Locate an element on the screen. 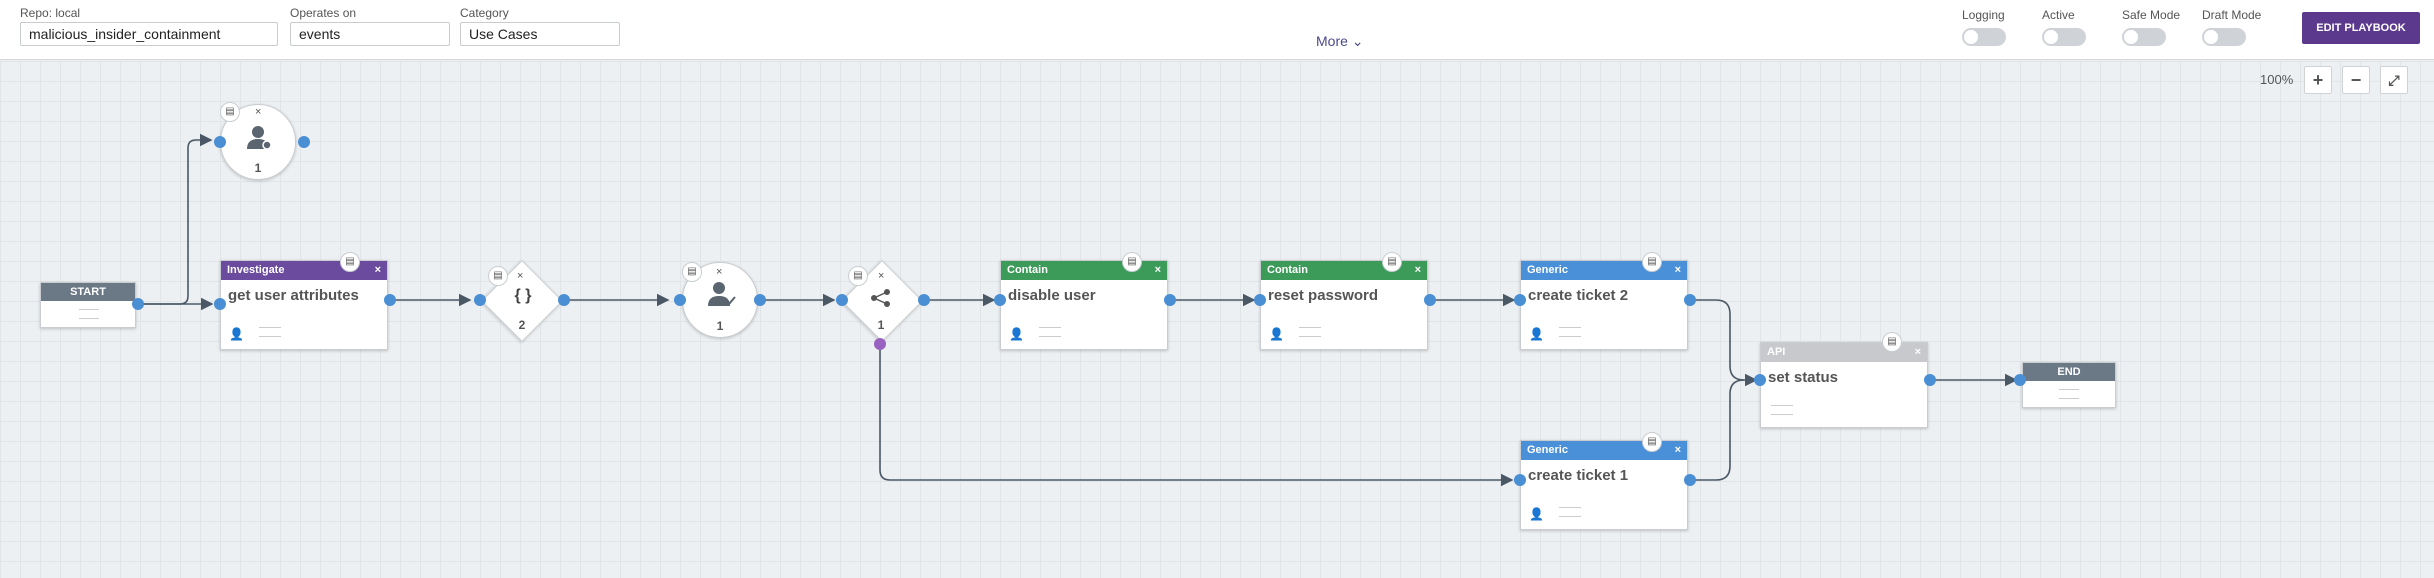 Image resolution: width=2434 pixels, height=578 pixels. start-output-port is located at coordinates (138, 304).